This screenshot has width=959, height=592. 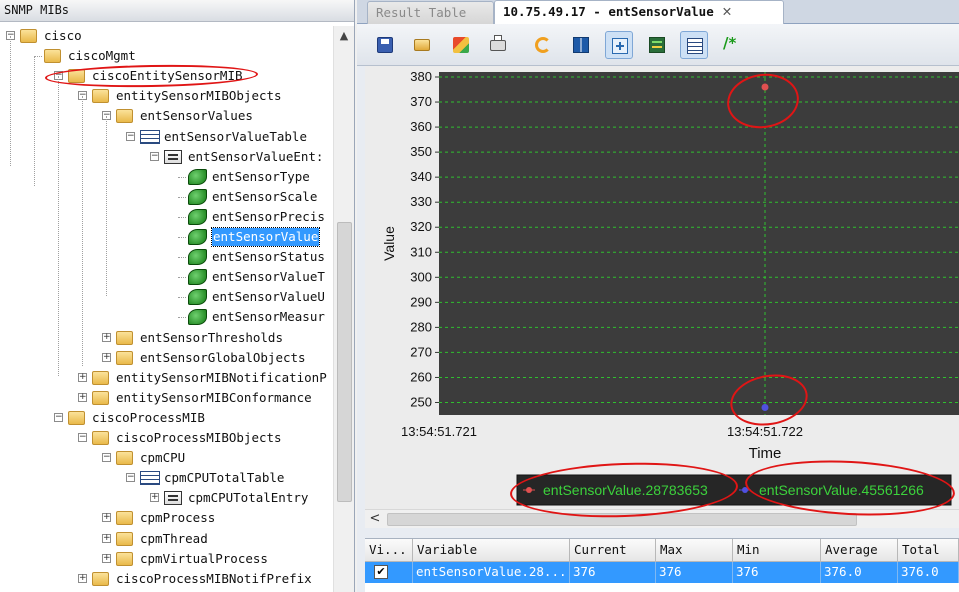 I want to click on tree-node: + cpmCPUTotalEntry, so click(x=166, y=498).